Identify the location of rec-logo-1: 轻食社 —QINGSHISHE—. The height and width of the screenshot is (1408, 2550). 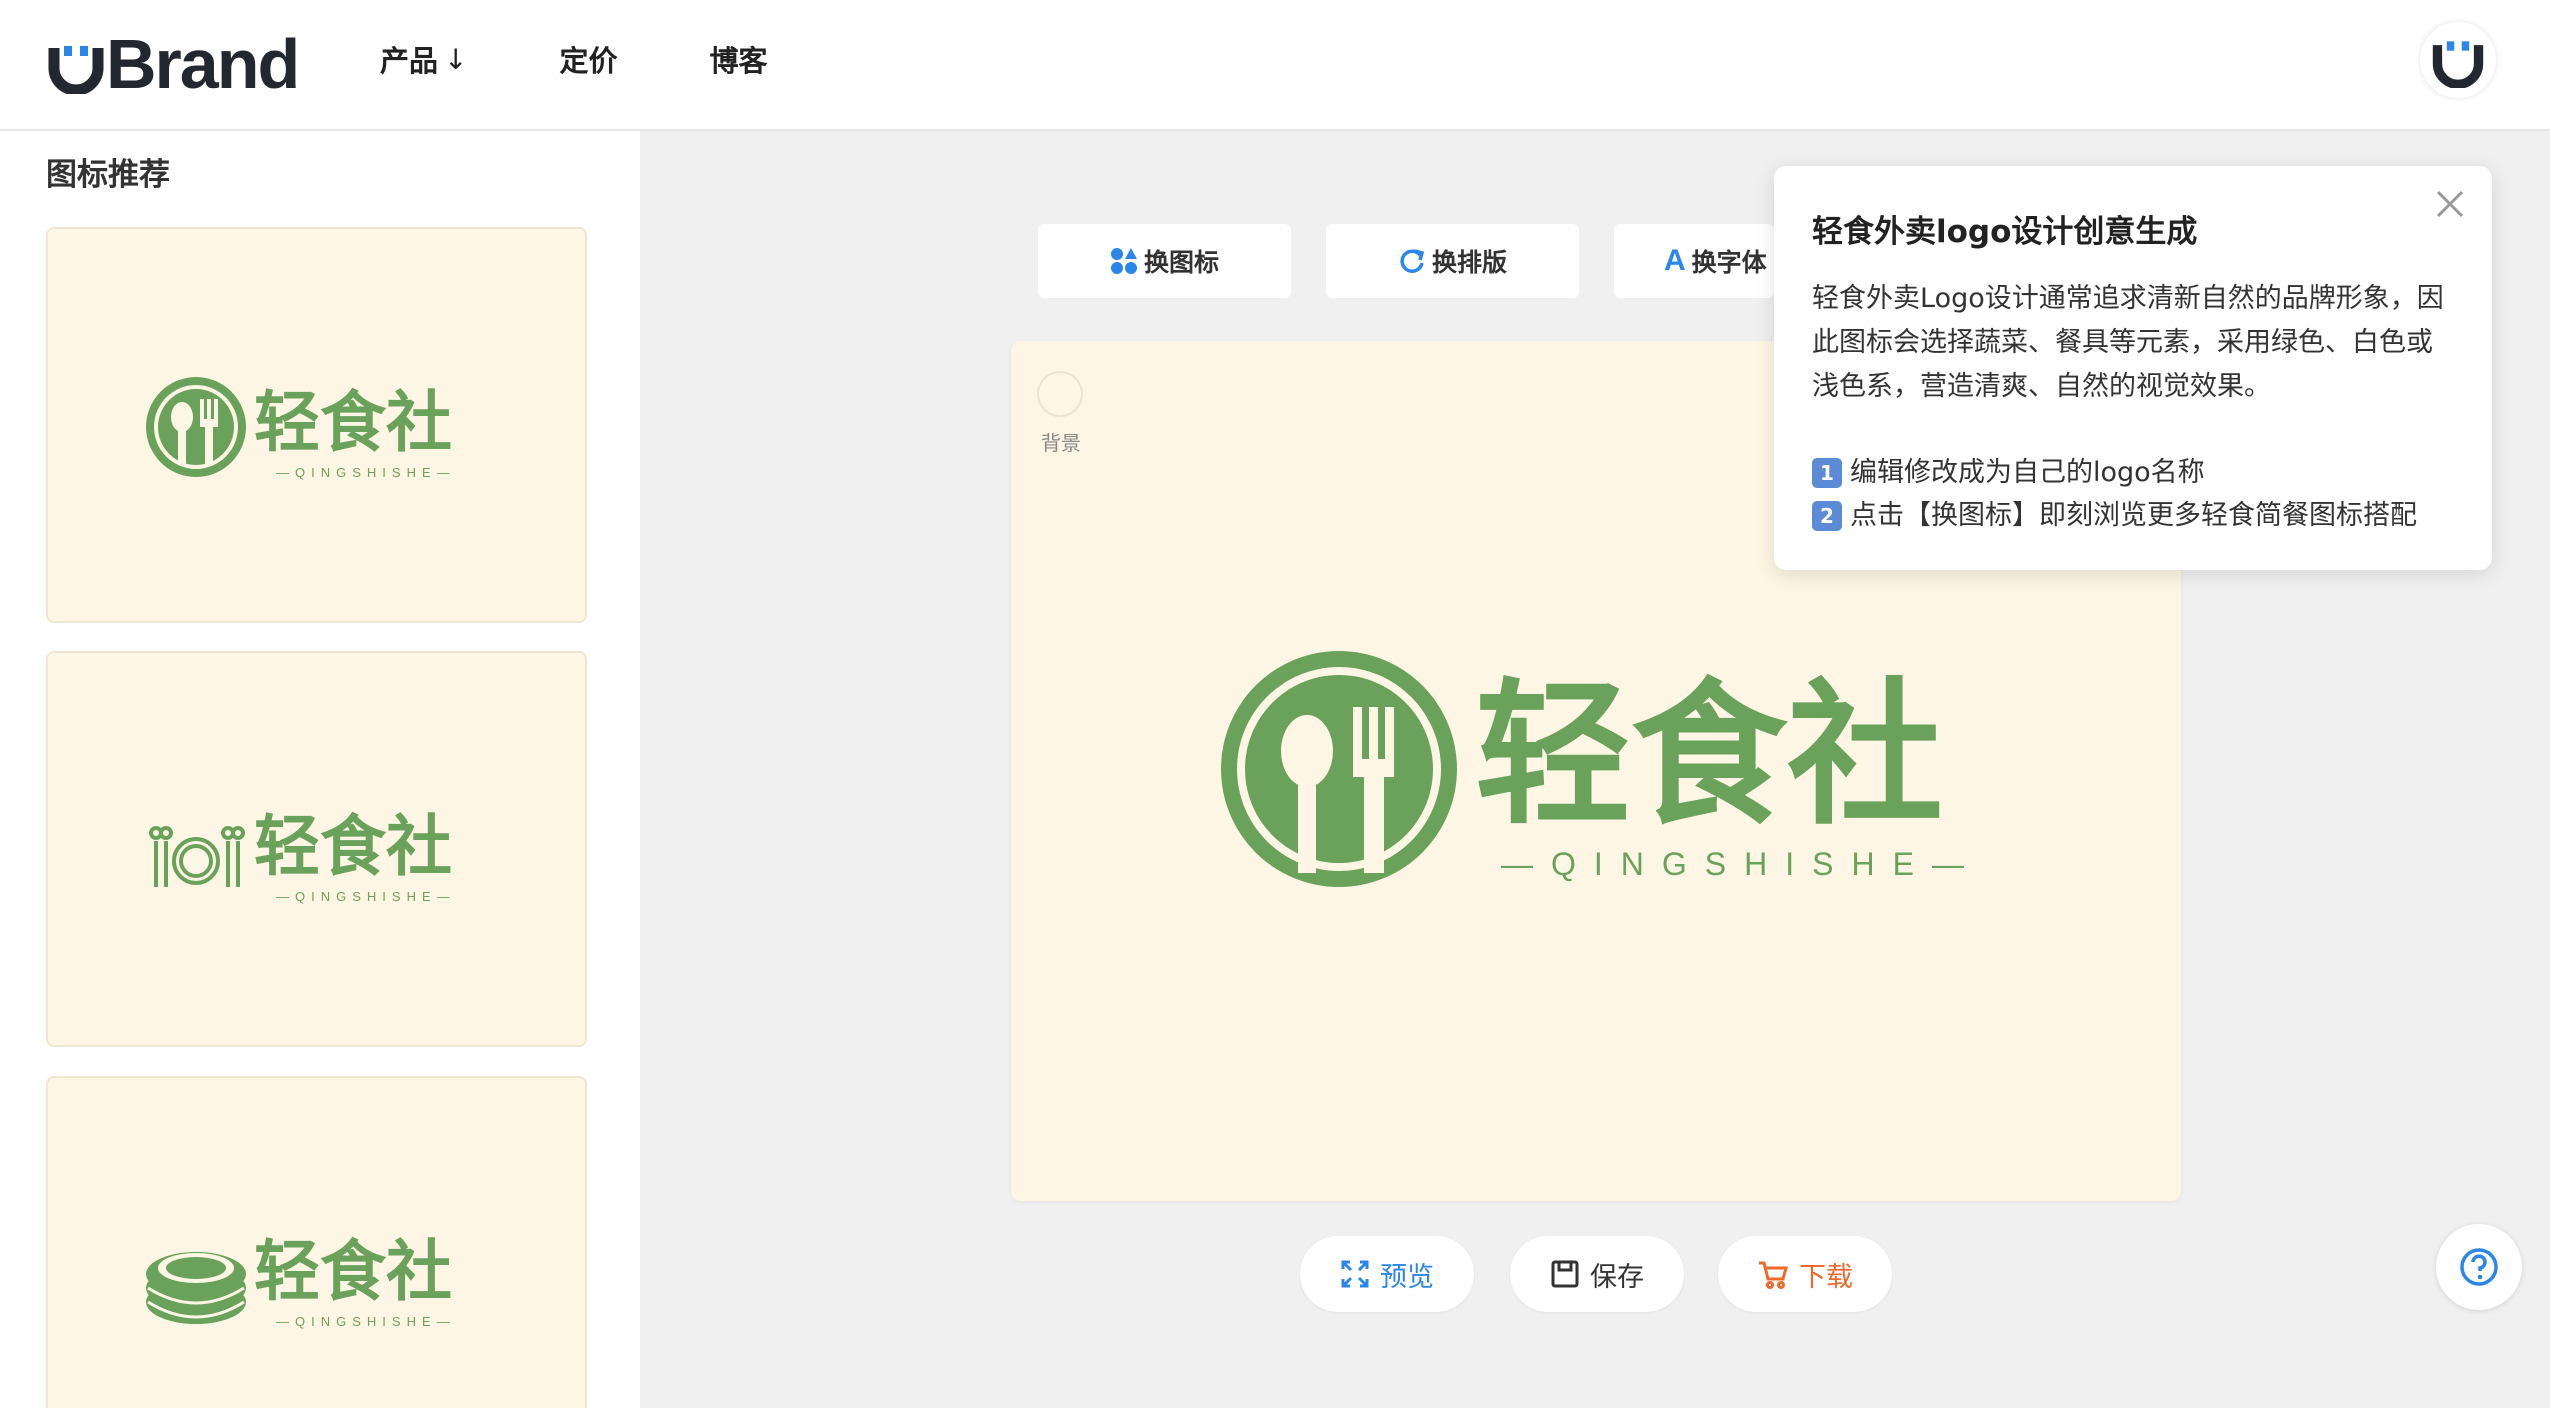
(301, 428).